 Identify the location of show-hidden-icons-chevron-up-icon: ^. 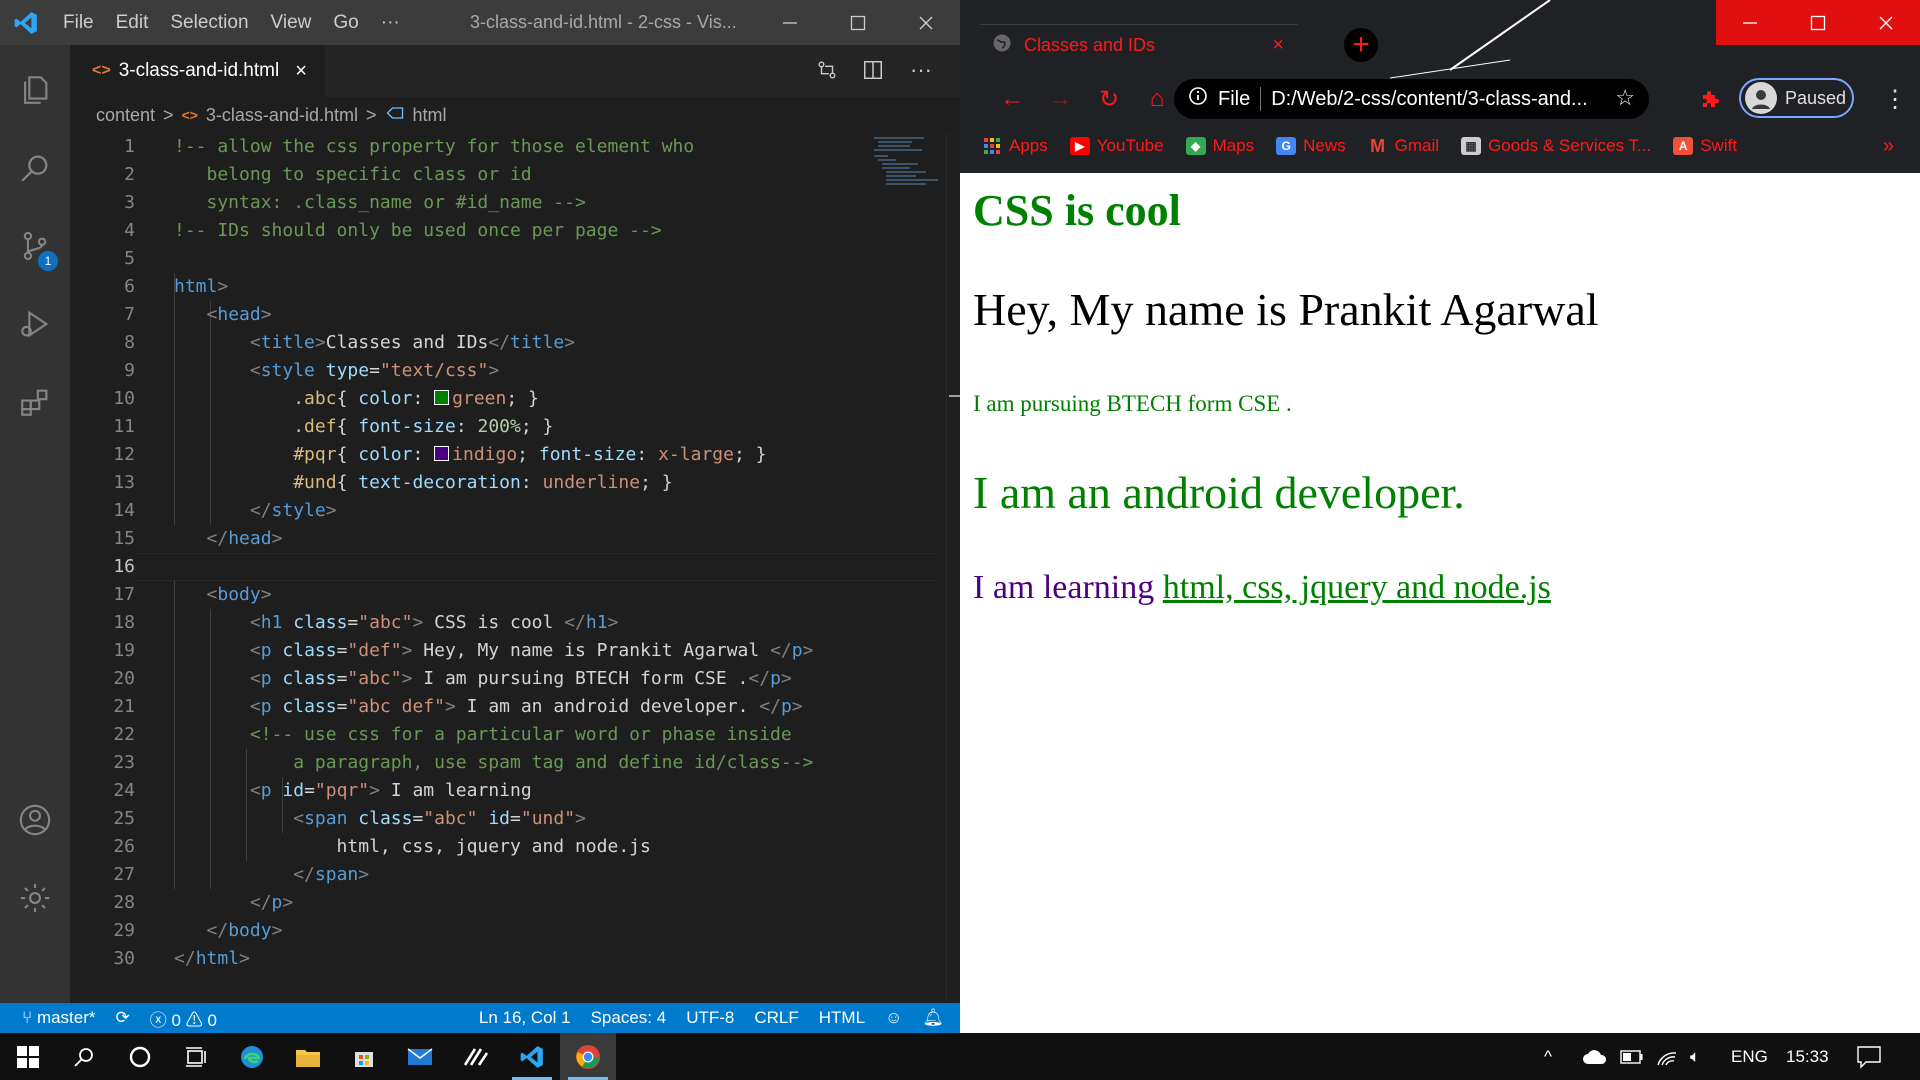
(1548, 1056).